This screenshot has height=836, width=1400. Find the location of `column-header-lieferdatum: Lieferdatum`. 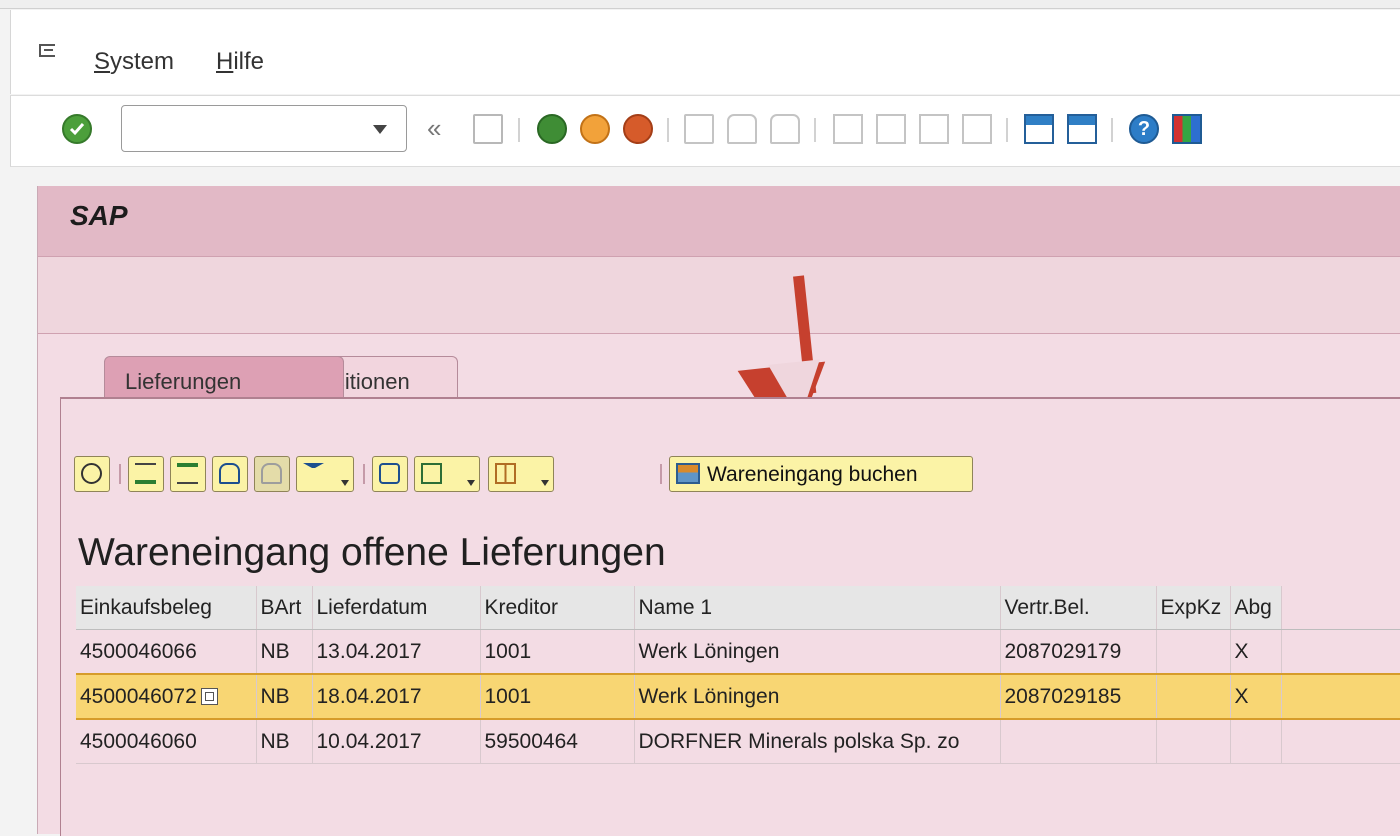

column-header-lieferdatum: Lieferdatum is located at coordinates (396, 608).